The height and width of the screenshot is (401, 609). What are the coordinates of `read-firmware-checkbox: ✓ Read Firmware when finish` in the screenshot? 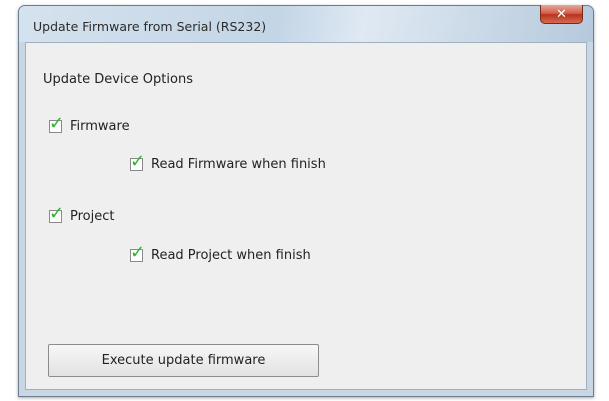 It's located at (228, 162).